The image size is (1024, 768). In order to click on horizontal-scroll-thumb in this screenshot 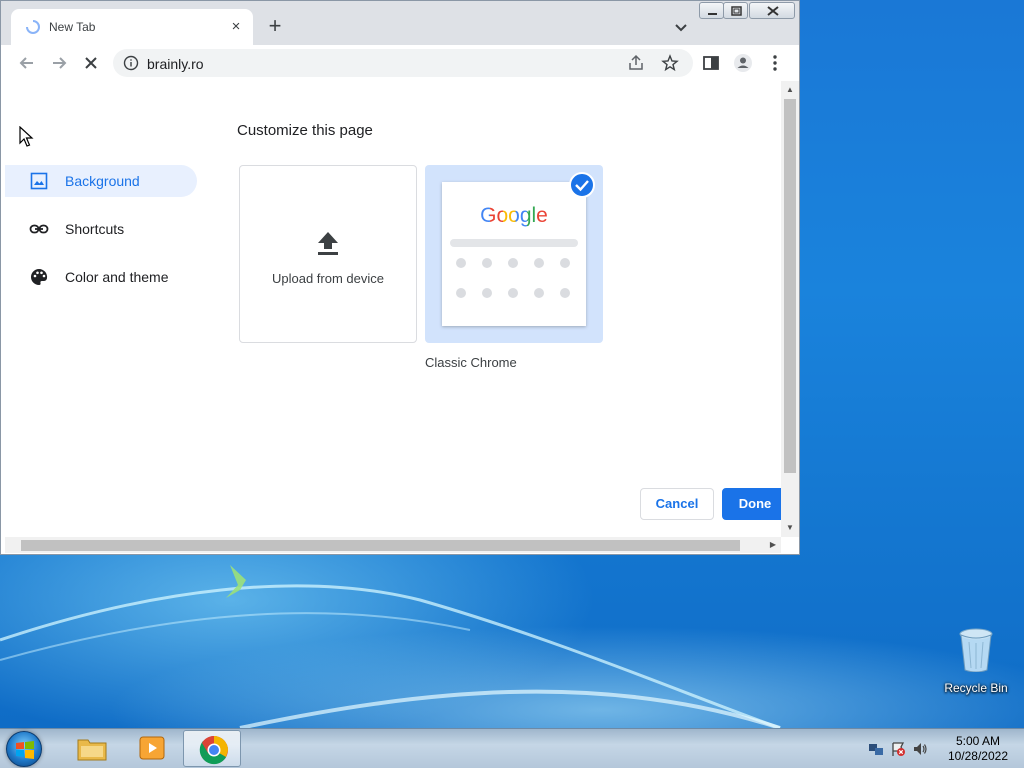, I will do `click(380, 545)`.